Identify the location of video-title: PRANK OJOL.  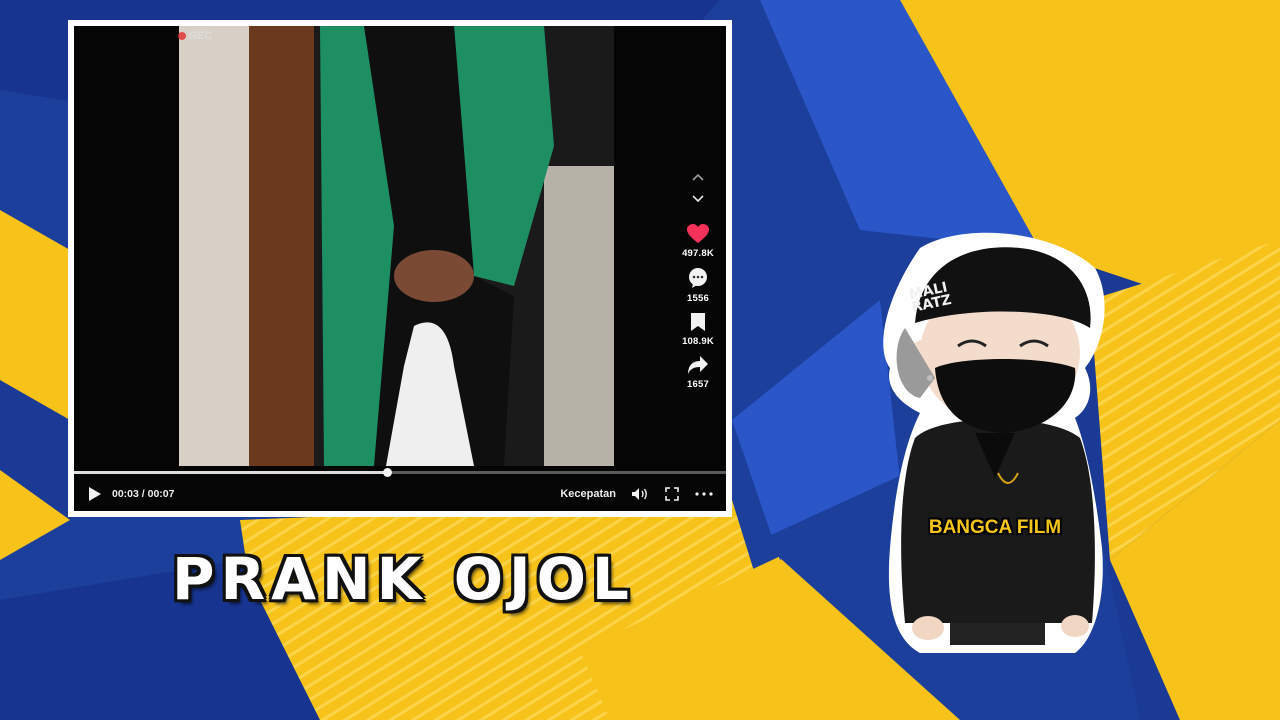
(403, 579).